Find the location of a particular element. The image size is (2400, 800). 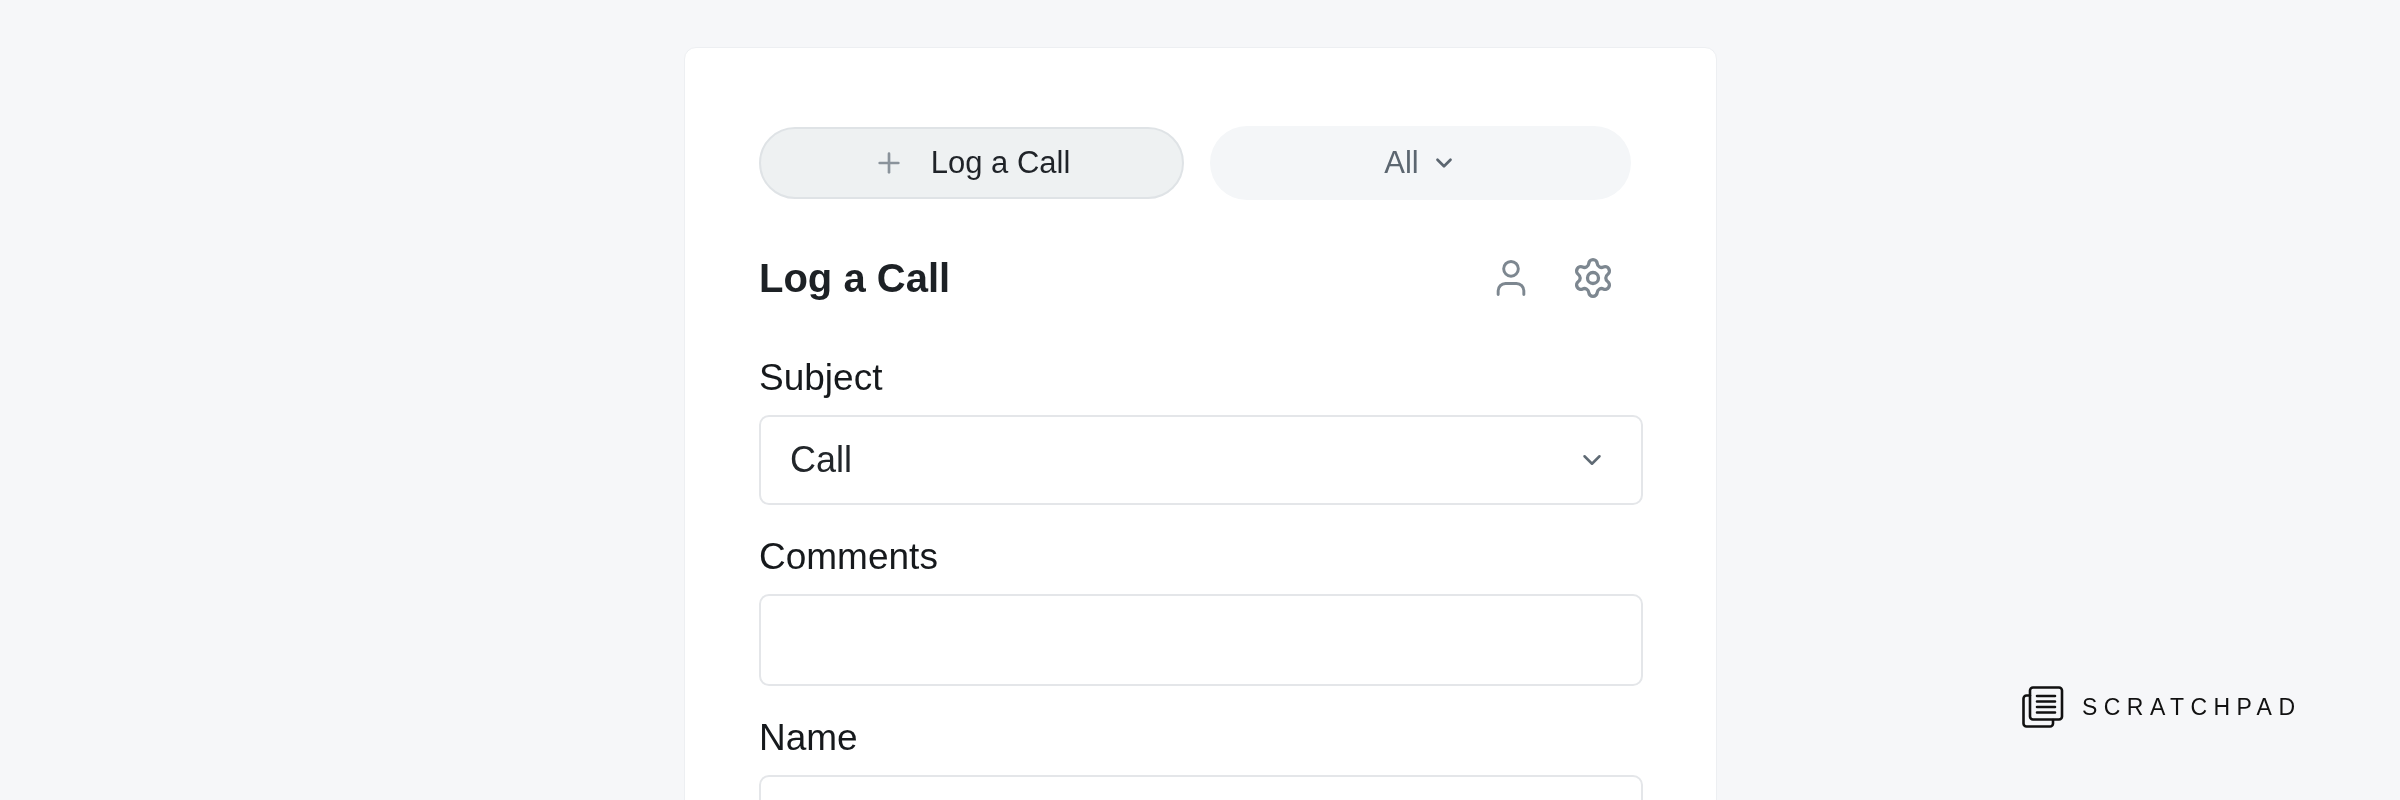

field-label: Name is located at coordinates (809, 738).